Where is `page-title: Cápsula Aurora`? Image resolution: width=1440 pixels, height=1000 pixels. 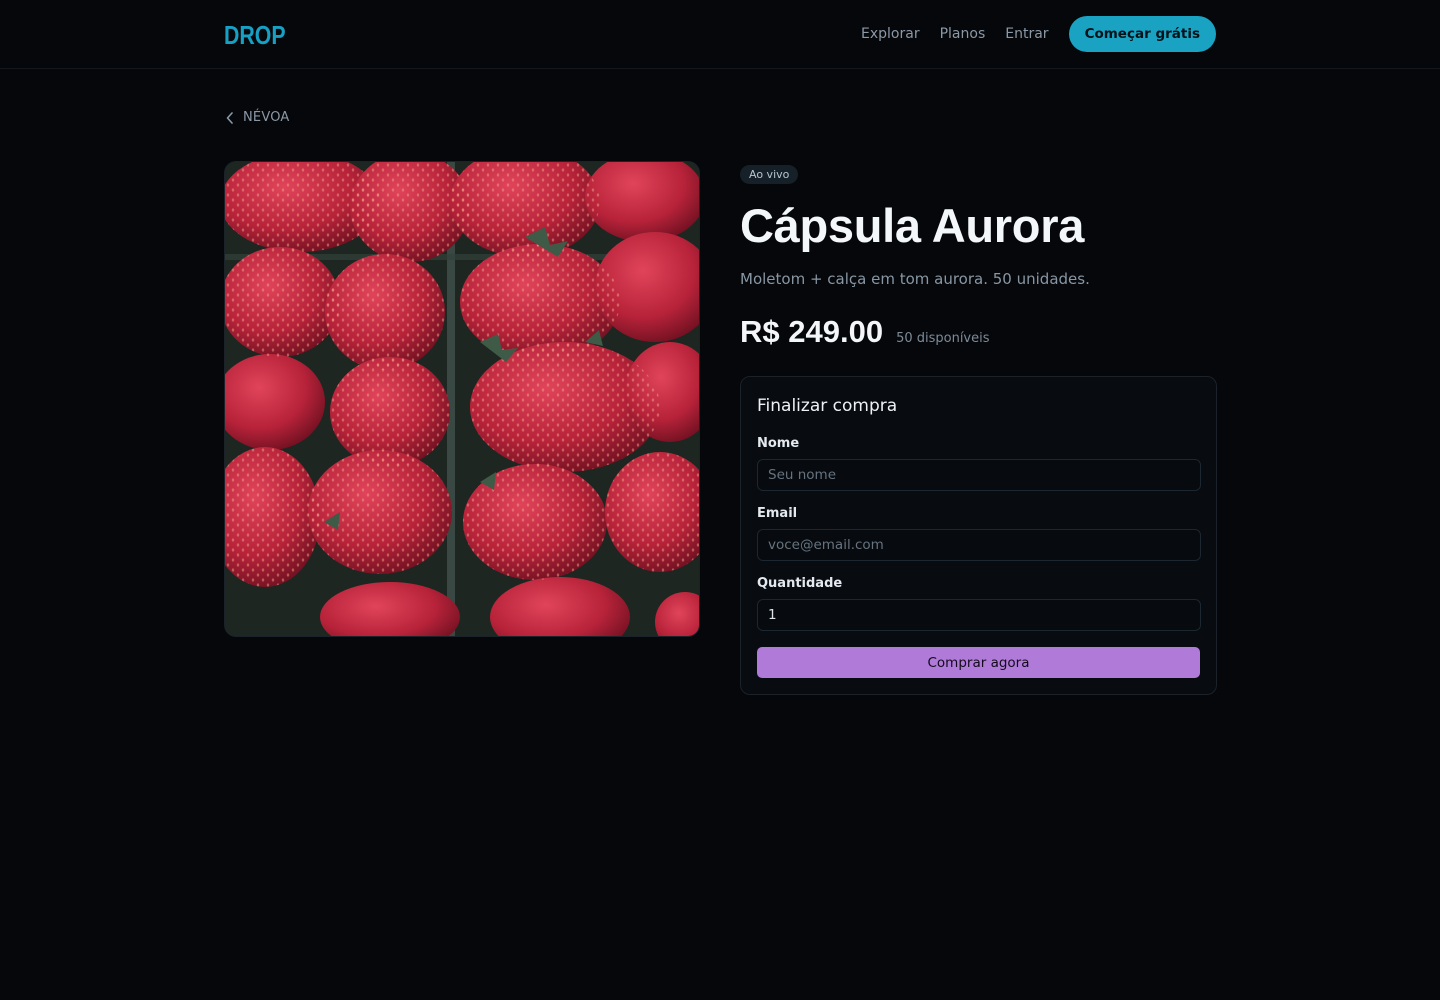 page-title: Cápsula Aurora is located at coordinates (912, 225).